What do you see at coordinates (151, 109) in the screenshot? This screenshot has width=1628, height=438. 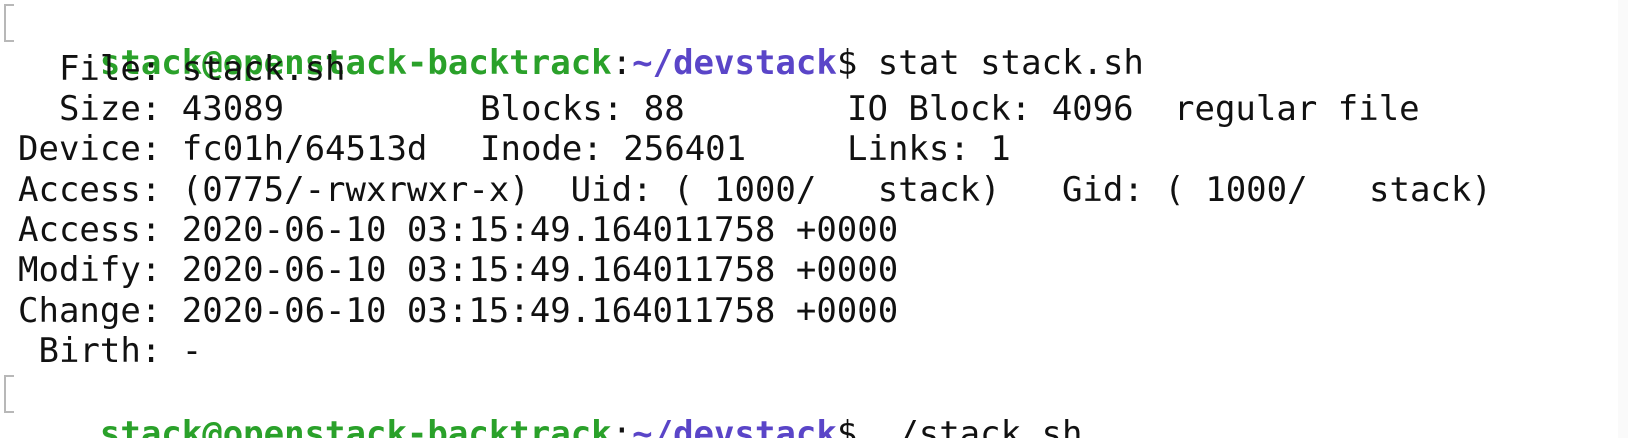 I see `stat-size: Size: 43089` at bounding box center [151, 109].